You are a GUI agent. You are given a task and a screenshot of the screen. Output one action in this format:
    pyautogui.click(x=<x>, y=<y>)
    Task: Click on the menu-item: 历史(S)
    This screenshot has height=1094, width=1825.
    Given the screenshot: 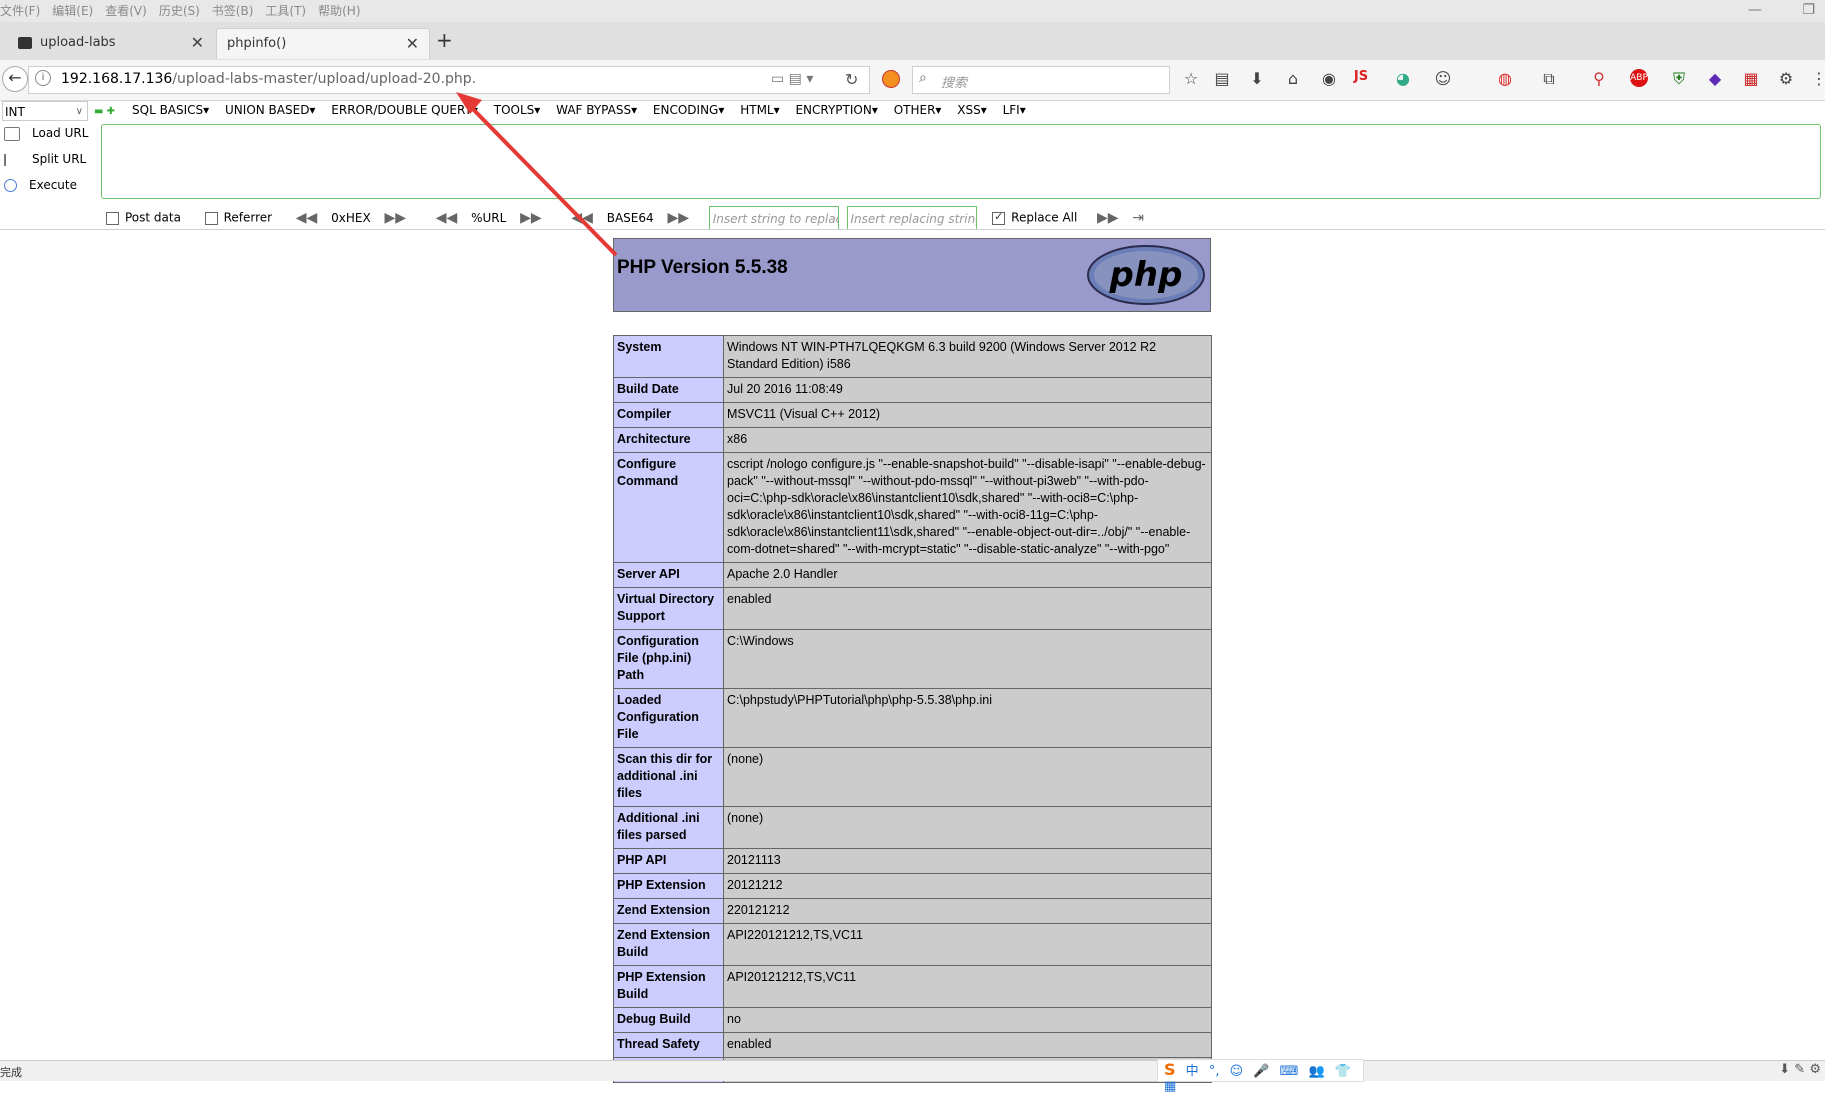 What is the action you would take?
    pyautogui.click(x=182, y=9)
    